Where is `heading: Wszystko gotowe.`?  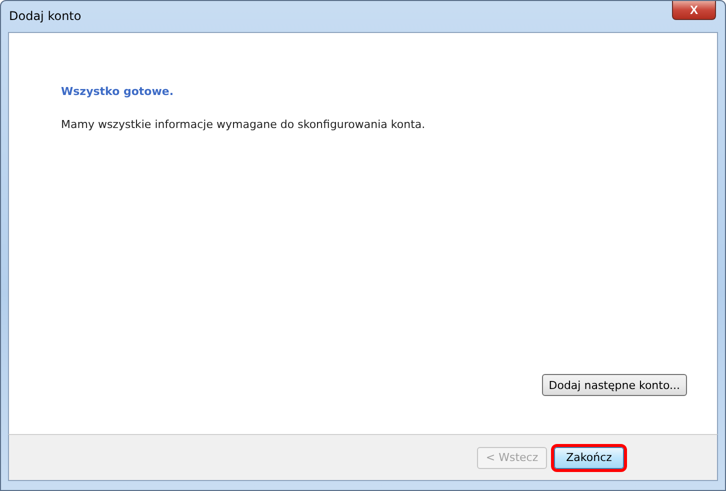 heading: Wszystko gotowe. is located at coordinates (118, 91).